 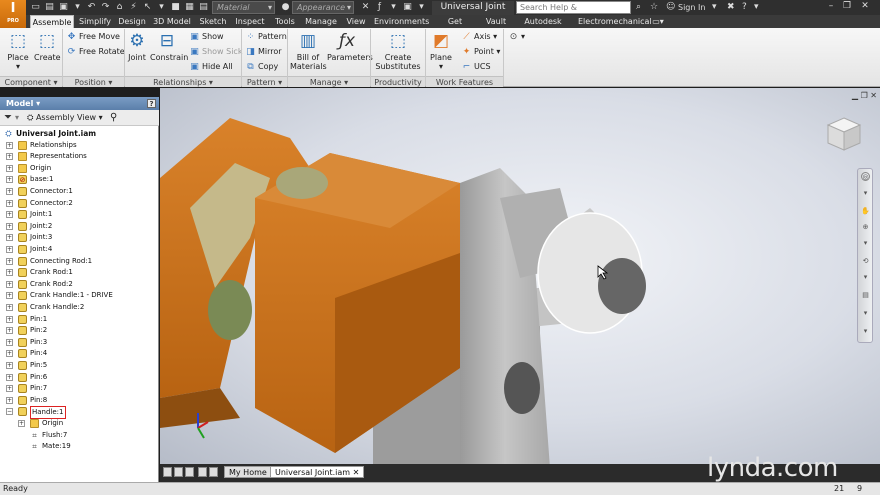 I want to click on joint-button: ⚙ Joint, so click(x=137, y=46).